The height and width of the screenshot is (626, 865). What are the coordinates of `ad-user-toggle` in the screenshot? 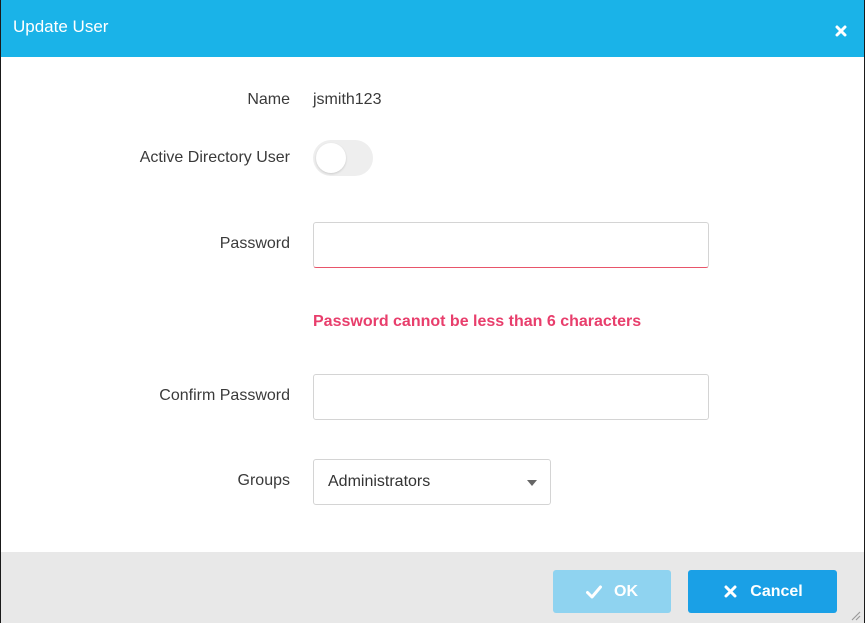 It's located at (343, 158).